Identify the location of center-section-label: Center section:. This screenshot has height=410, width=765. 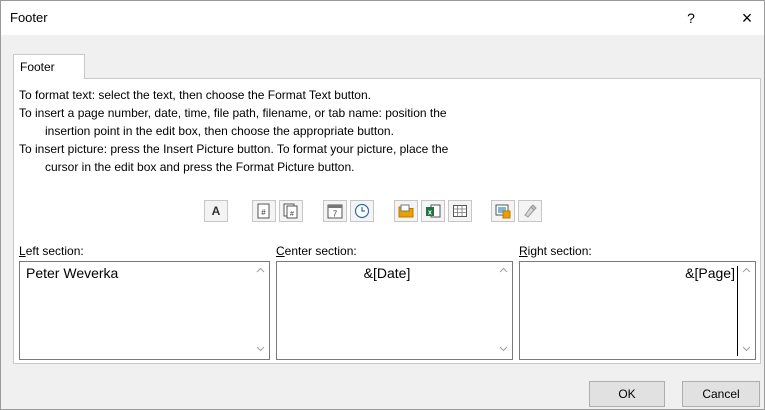
(316, 251).